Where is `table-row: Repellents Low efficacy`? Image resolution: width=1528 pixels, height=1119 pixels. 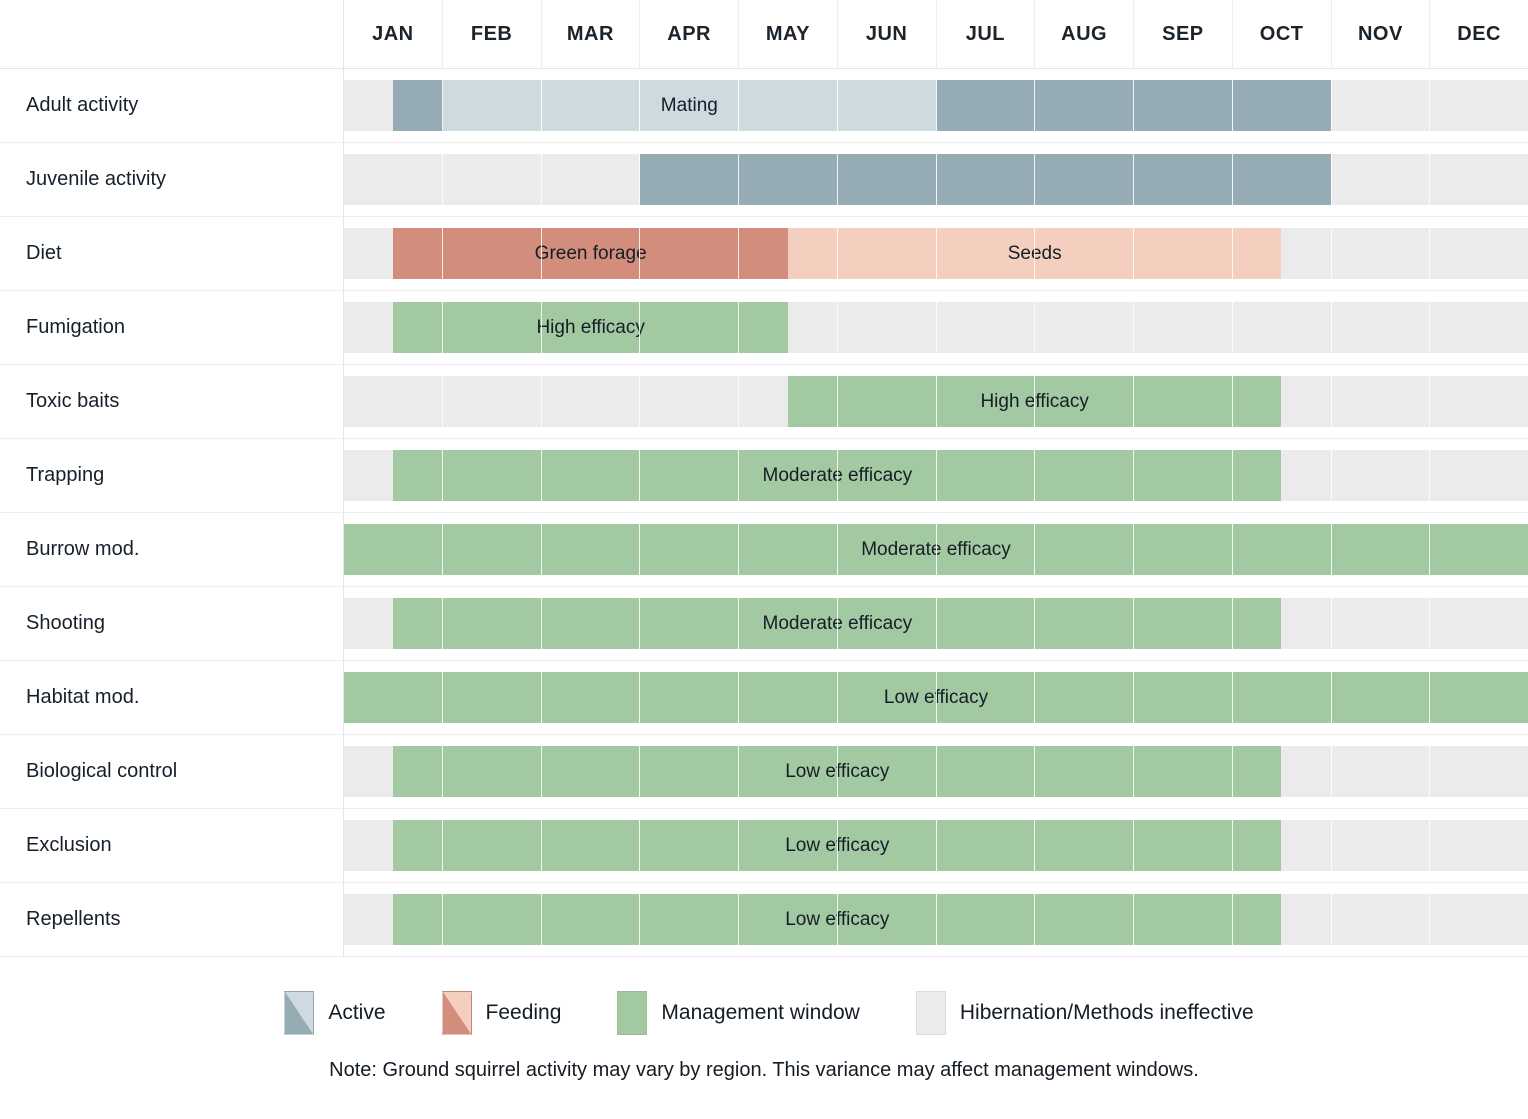
table-row: Repellents Low efficacy is located at coordinates (764, 920).